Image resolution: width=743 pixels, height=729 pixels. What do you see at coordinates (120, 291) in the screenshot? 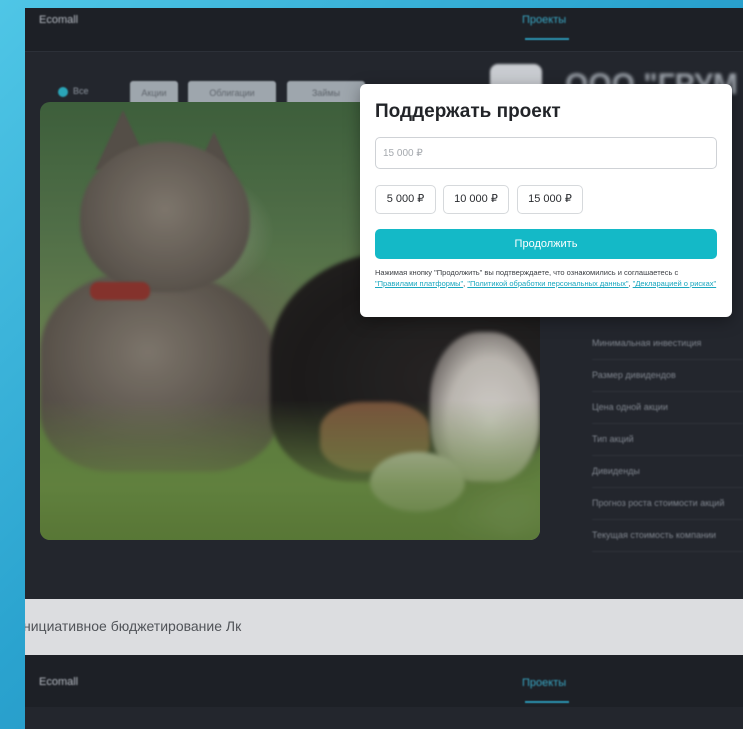
I see `photo-cat-collar` at bounding box center [120, 291].